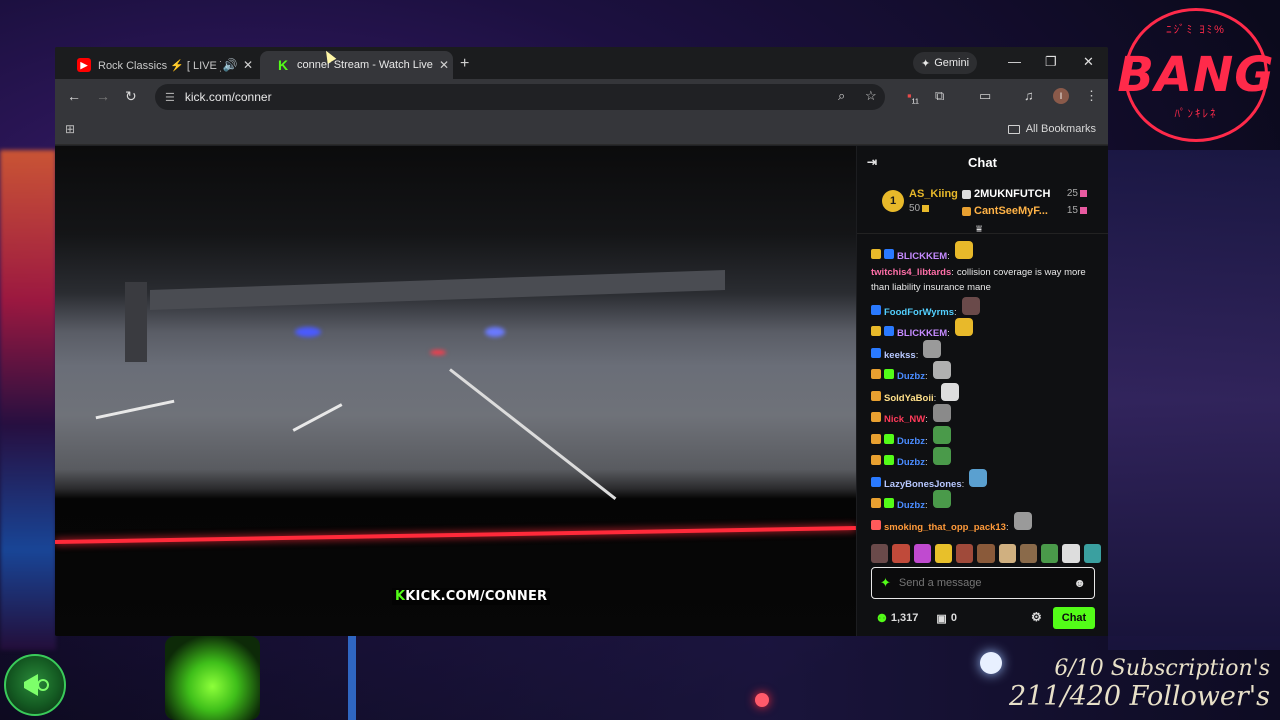 Image resolution: width=1280 pixels, height=720 pixels. I want to click on new-tab-button: +, so click(464, 64).